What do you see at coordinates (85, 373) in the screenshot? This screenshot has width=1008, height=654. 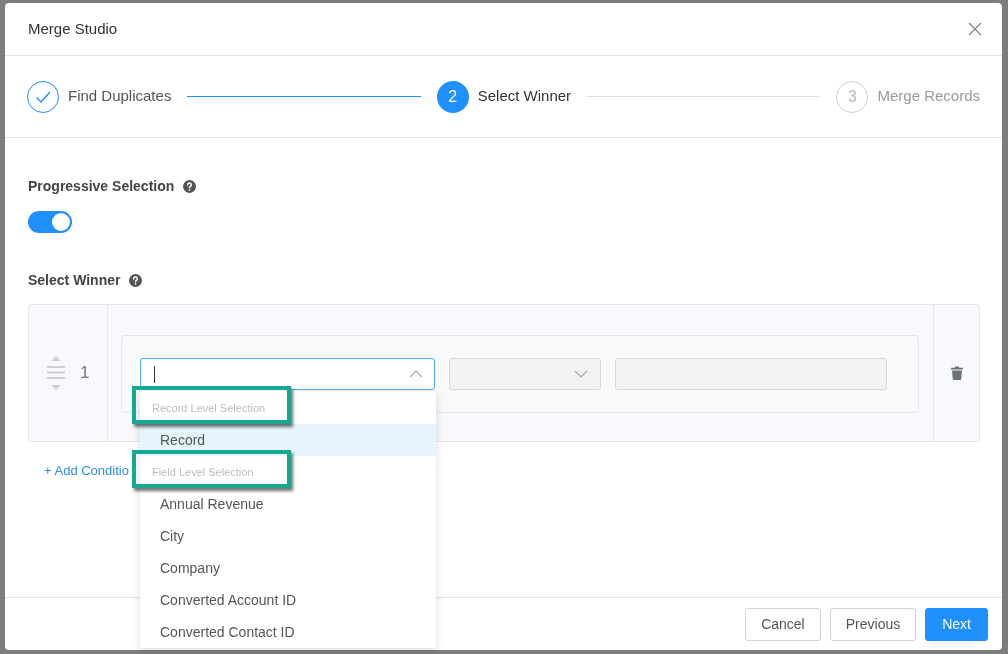 I see `row-number: 1` at bounding box center [85, 373].